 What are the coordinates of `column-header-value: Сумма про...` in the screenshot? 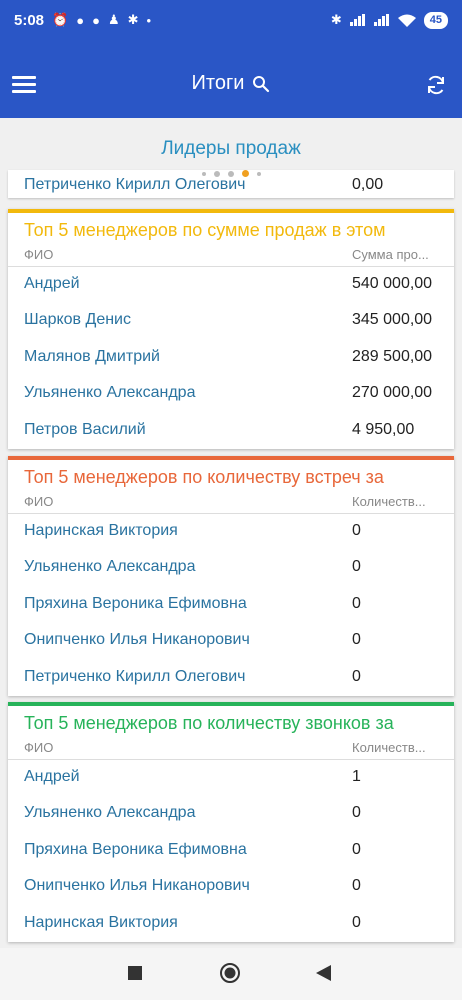 It's located at (390, 254).